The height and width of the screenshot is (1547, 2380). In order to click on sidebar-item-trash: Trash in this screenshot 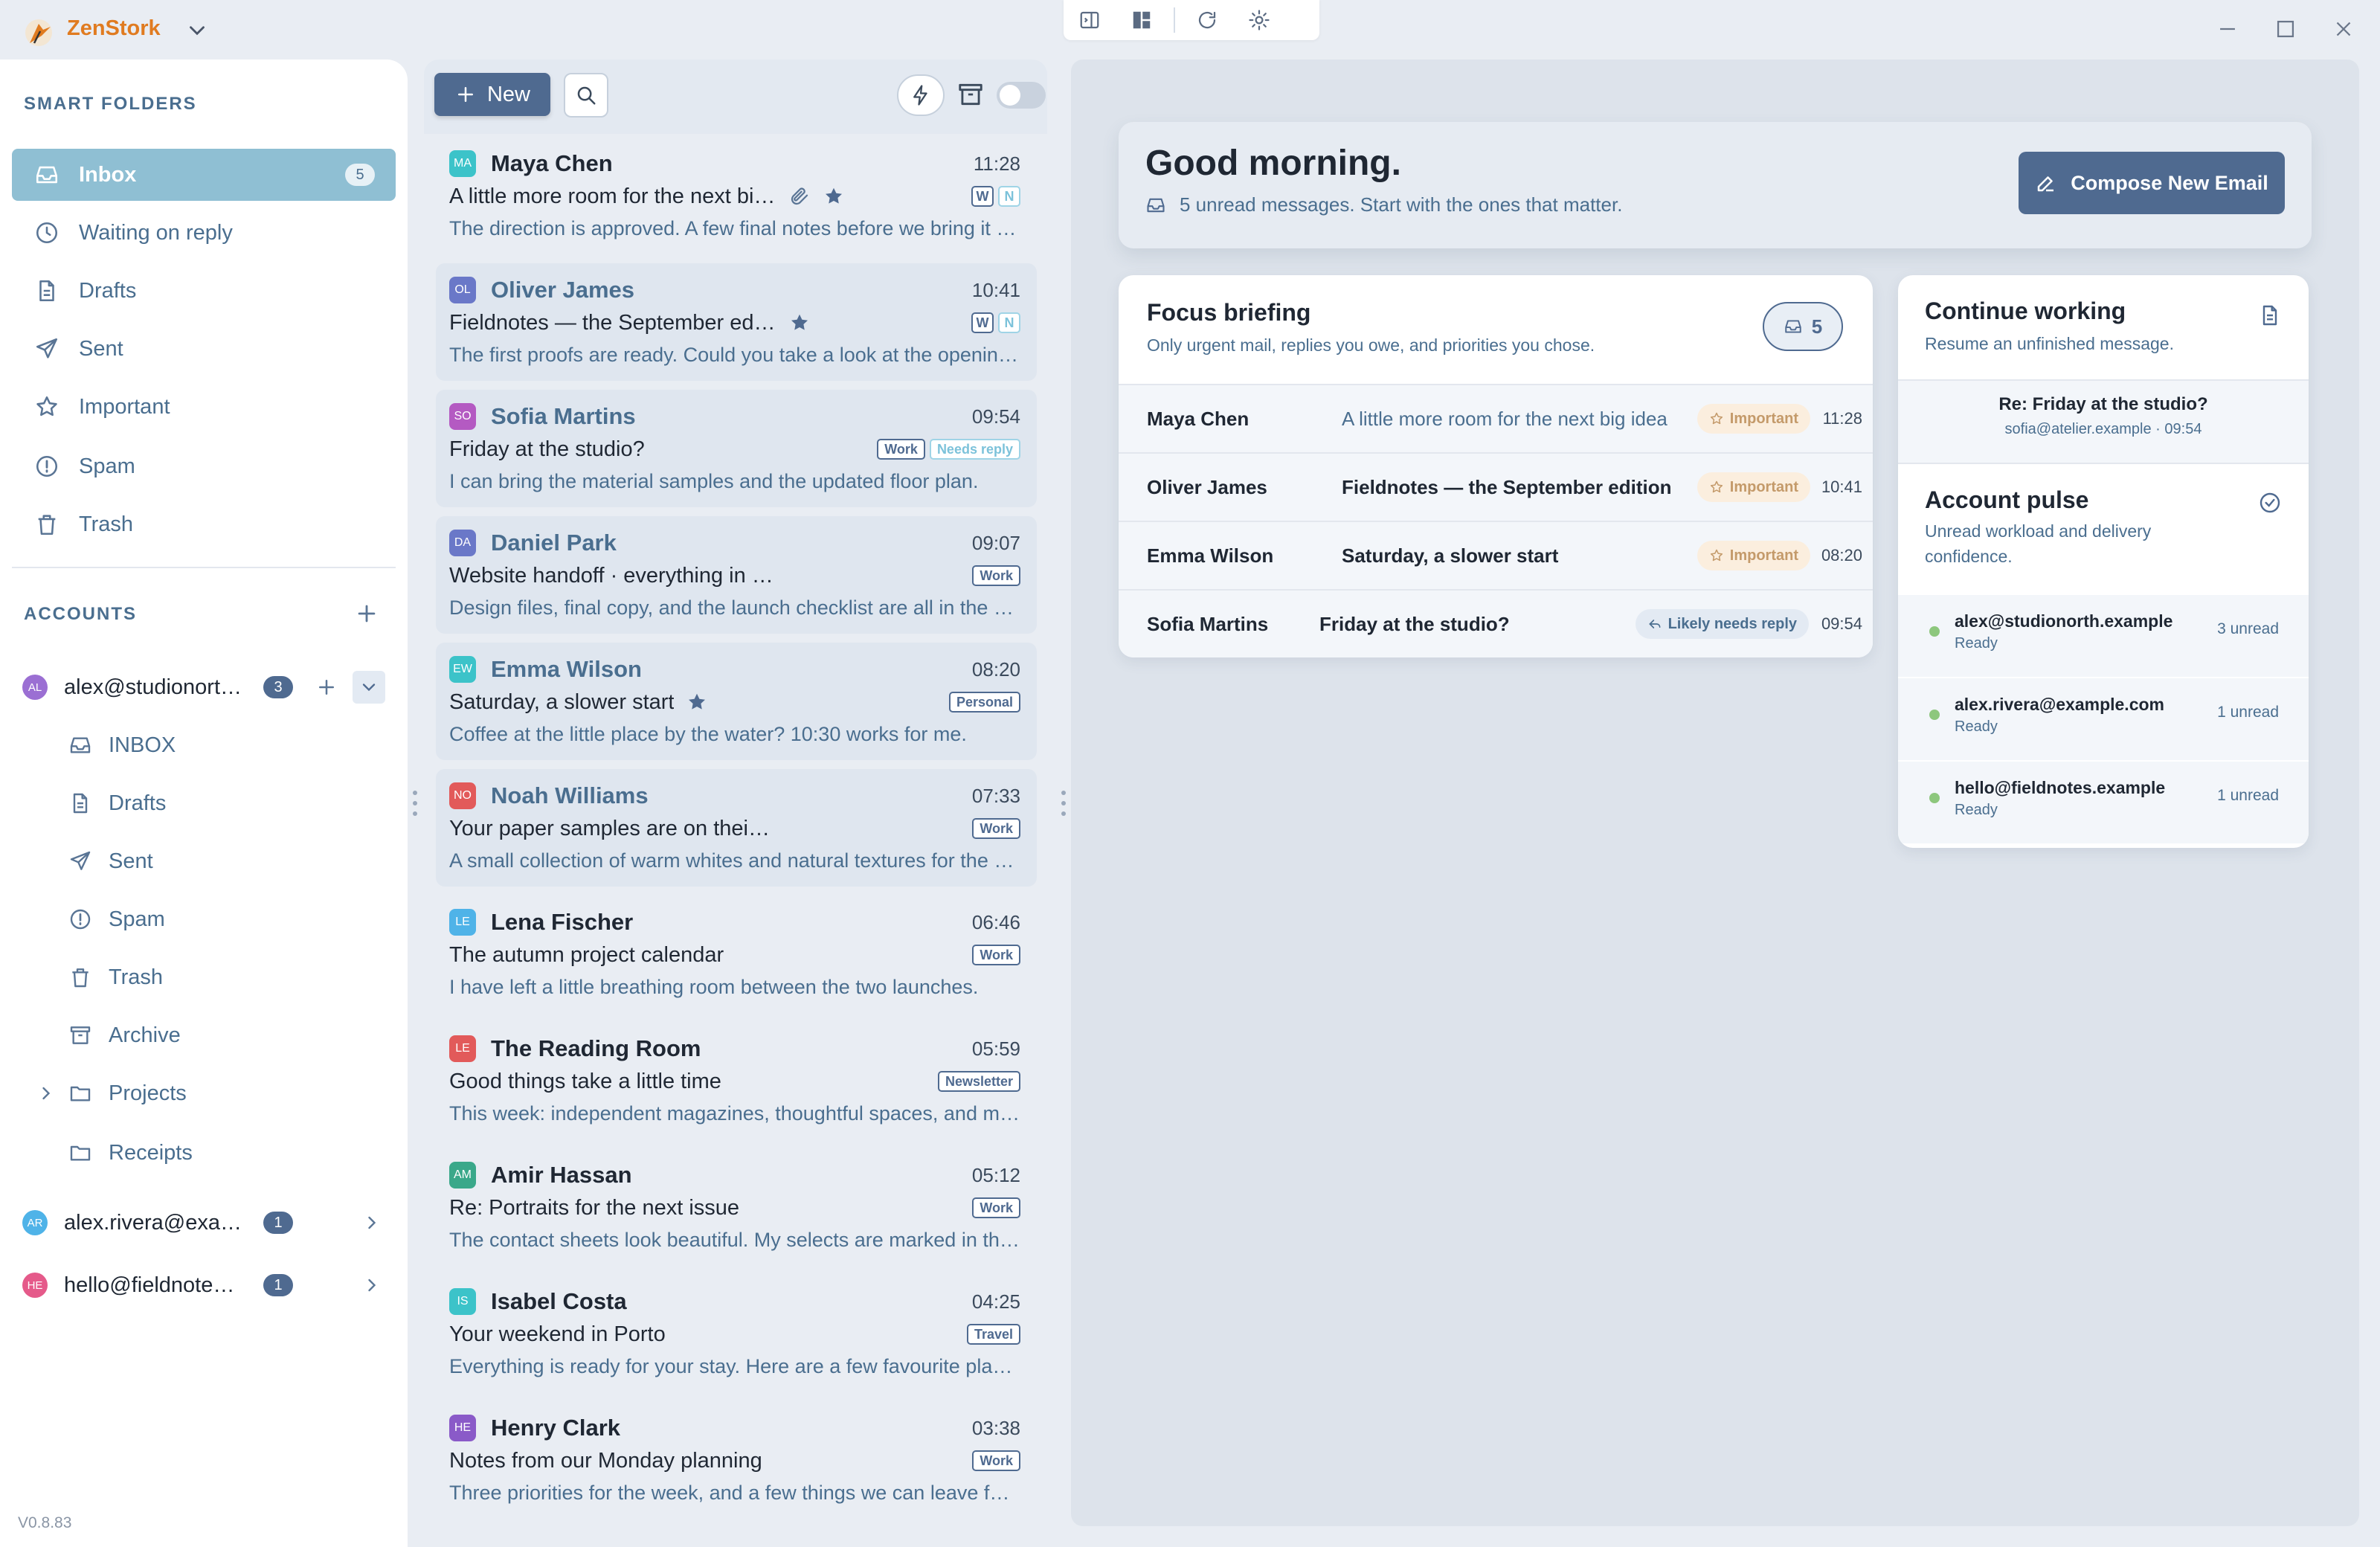, I will do `click(204, 524)`.